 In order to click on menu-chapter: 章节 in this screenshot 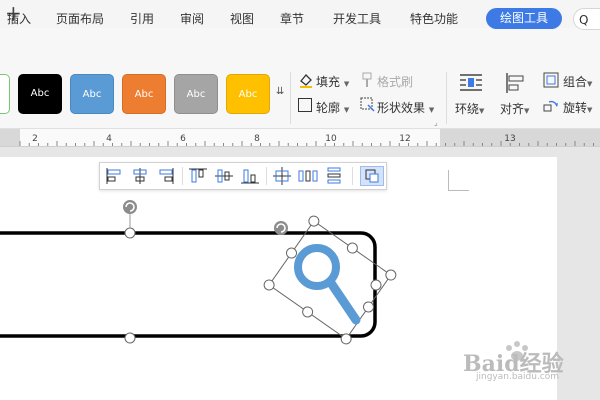, I will do `click(292, 18)`.